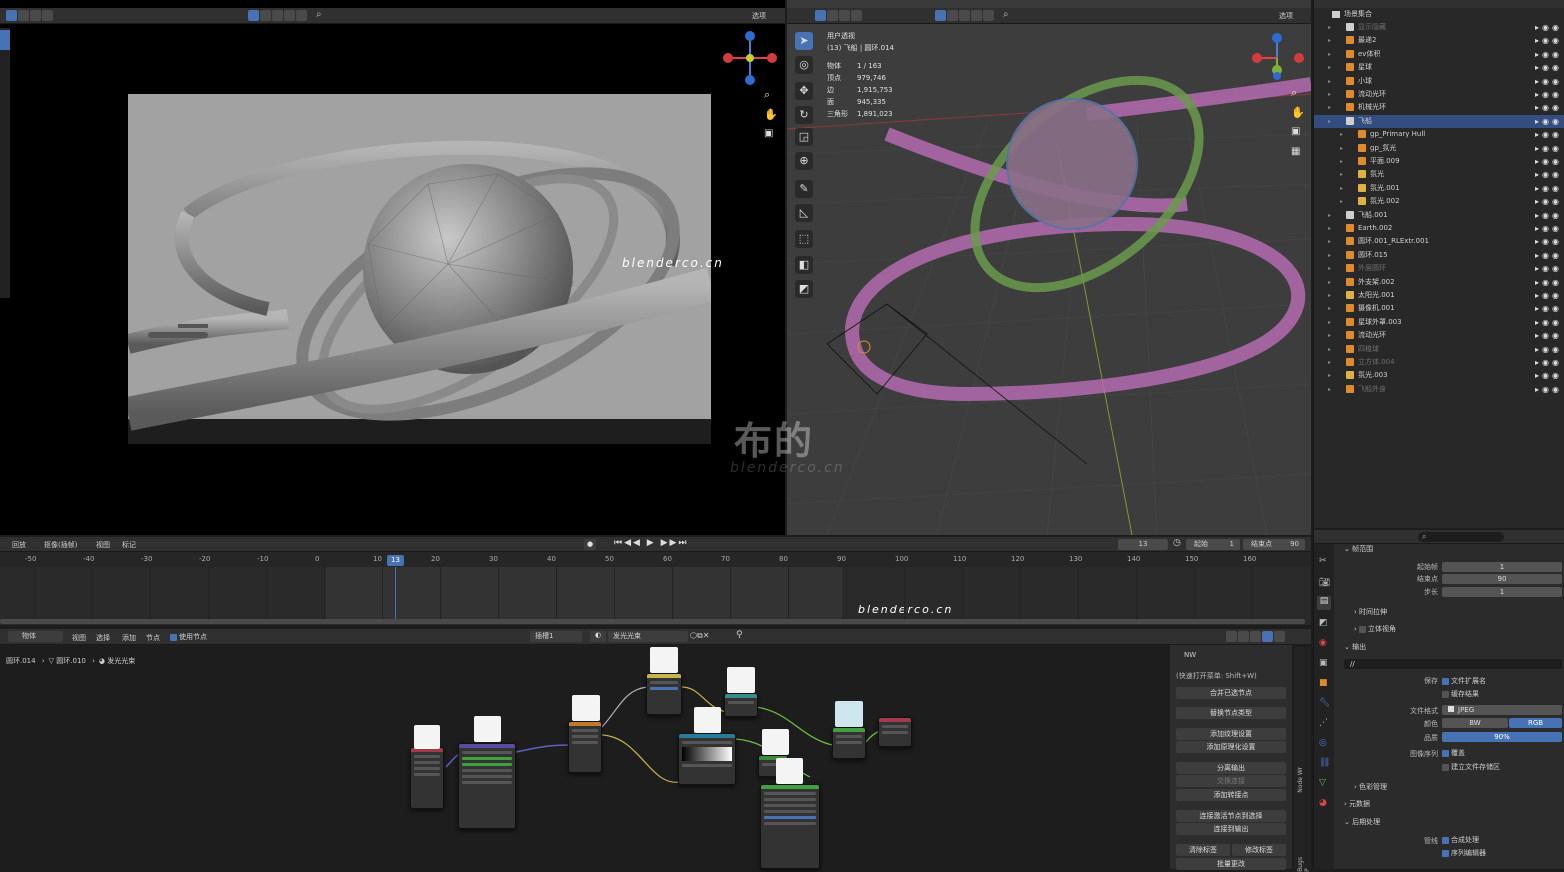 This screenshot has width=1564, height=872. Describe the element at coordinates (804, 41) in the screenshot. I see `select-tool-icon: ➤` at that location.